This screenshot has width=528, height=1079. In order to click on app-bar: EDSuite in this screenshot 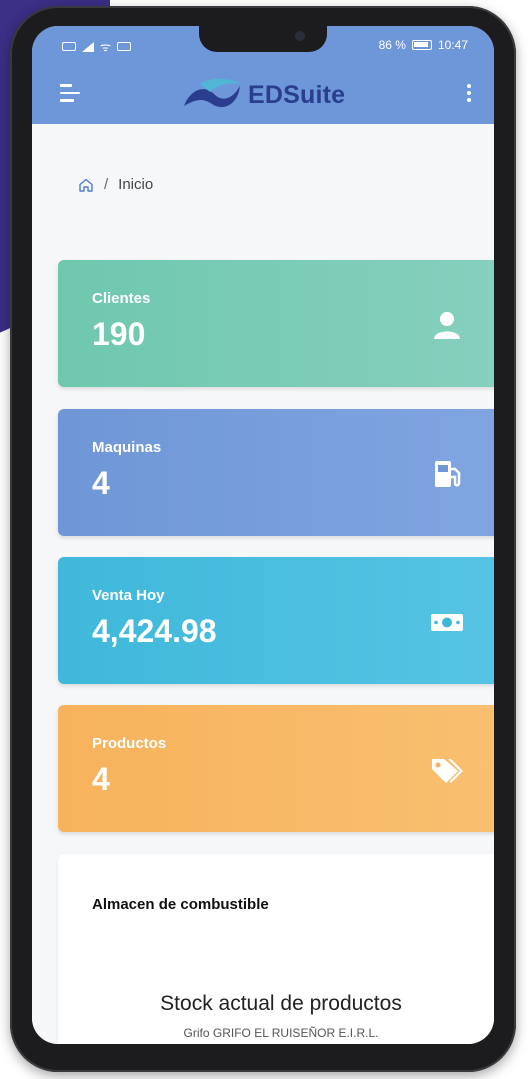, I will do `click(263, 94)`.